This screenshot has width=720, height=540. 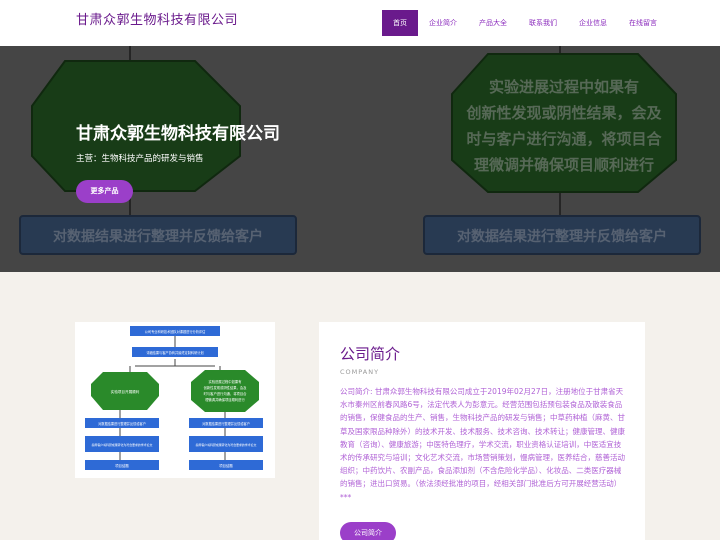 What do you see at coordinates (125, 391) in the screenshot?
I see `flow-octagon-left-text: 实验项目开展顺利` at bounding box center [125, 391].